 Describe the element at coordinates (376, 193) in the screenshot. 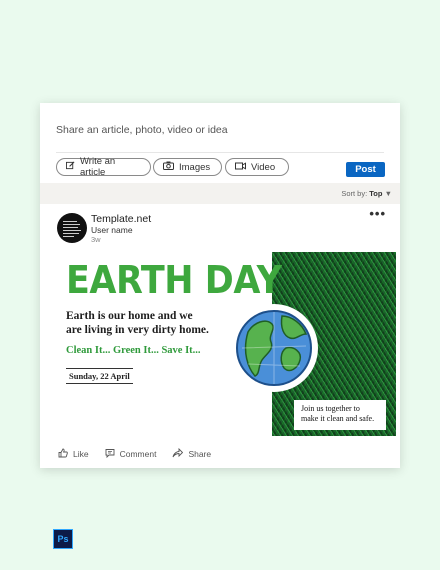

I see `sort-value: Top` at that location.